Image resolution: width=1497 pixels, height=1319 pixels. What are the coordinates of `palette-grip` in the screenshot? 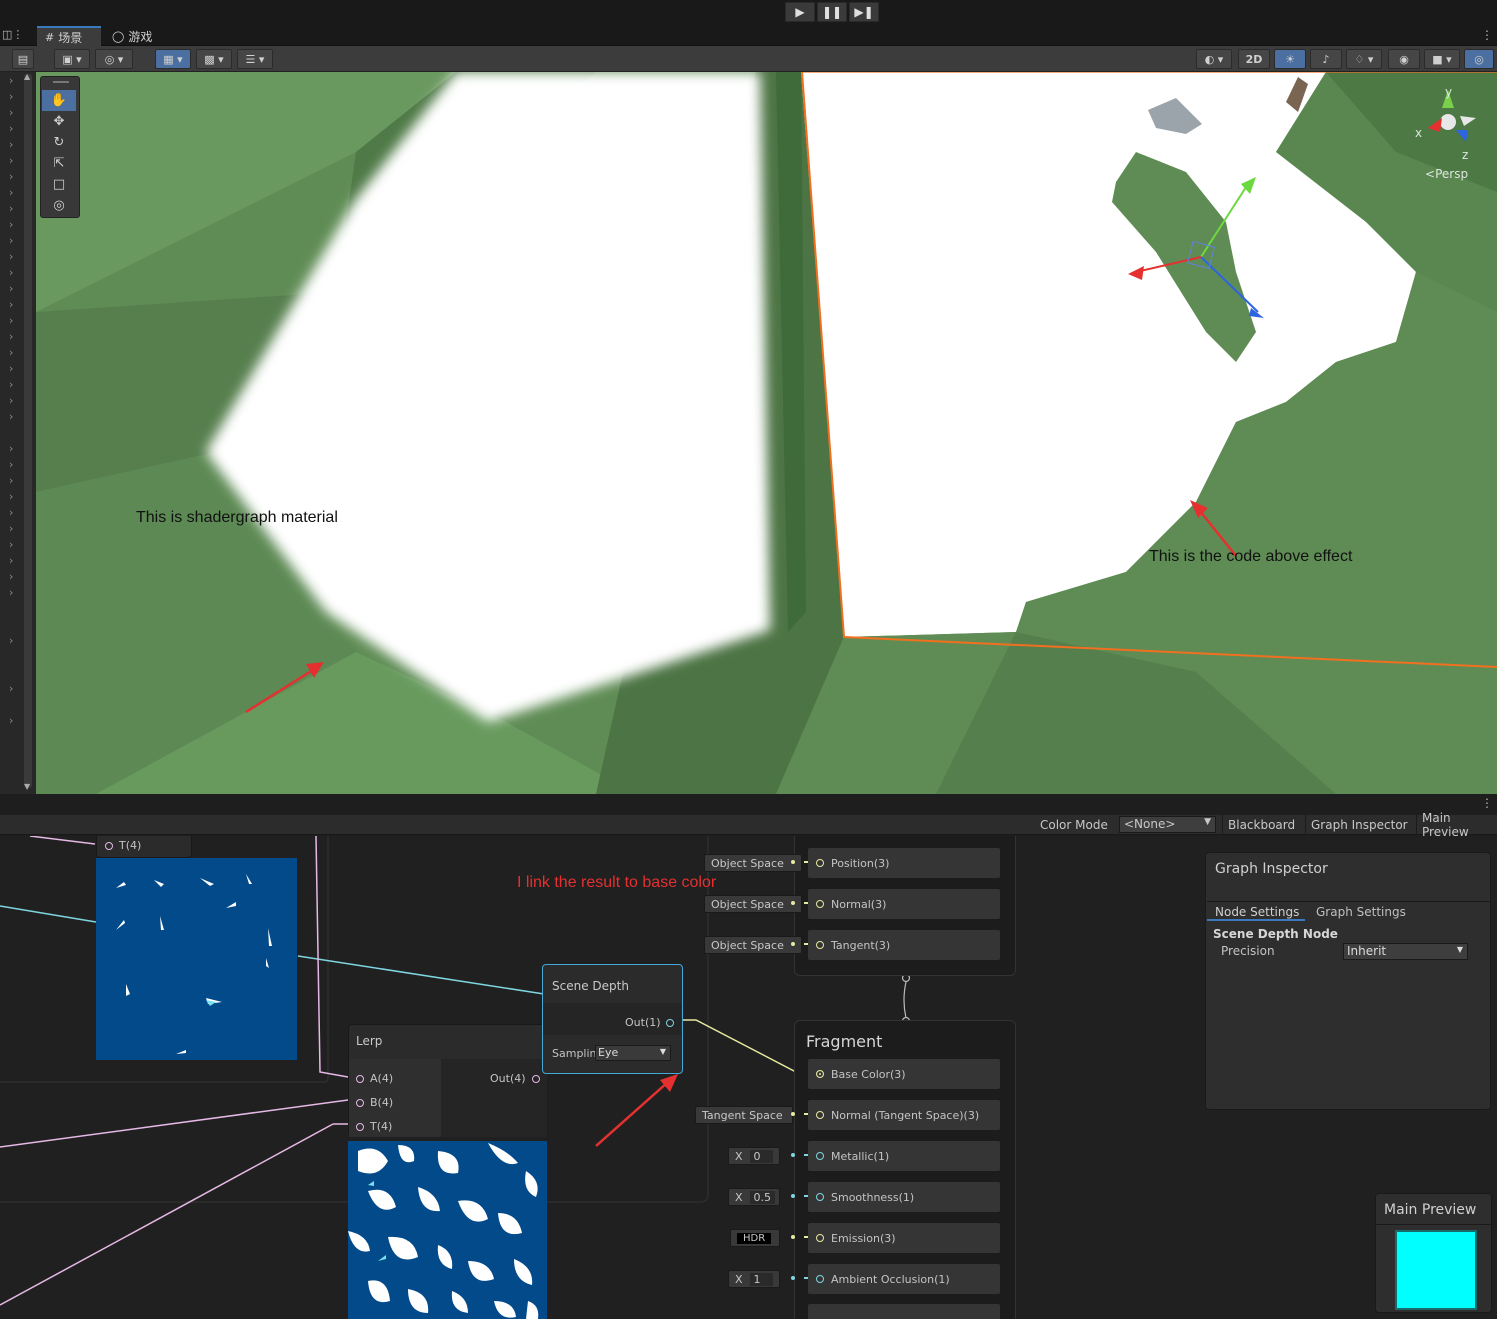 It's located at (61, 82).